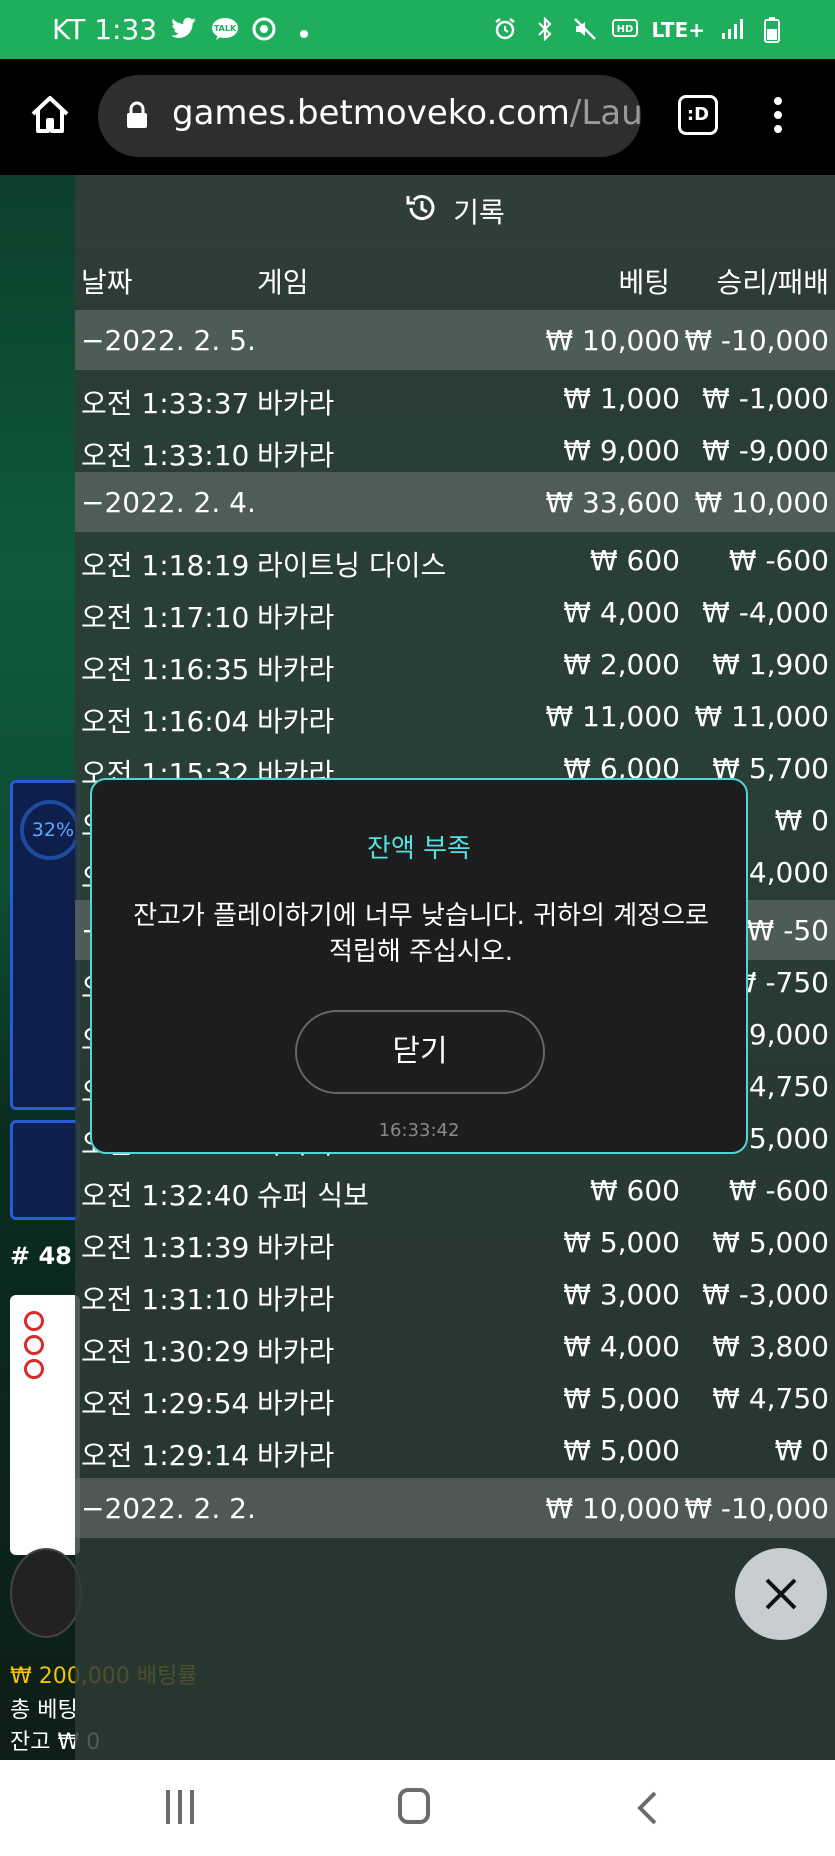 The image size is (835, 1856). Describe the element at coordinates (612, 716) in the screenshot. I see `row-bet: ₩ 11,000` at that location.